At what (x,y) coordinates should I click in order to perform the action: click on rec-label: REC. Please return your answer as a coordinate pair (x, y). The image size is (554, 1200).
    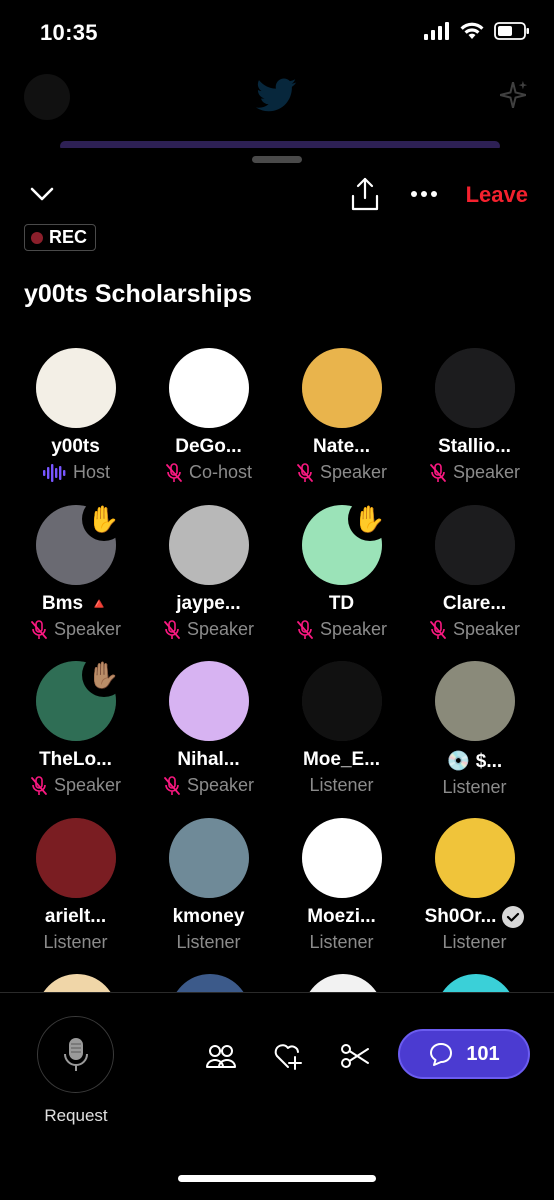
    Looking at the image, I should click on (68, 237).